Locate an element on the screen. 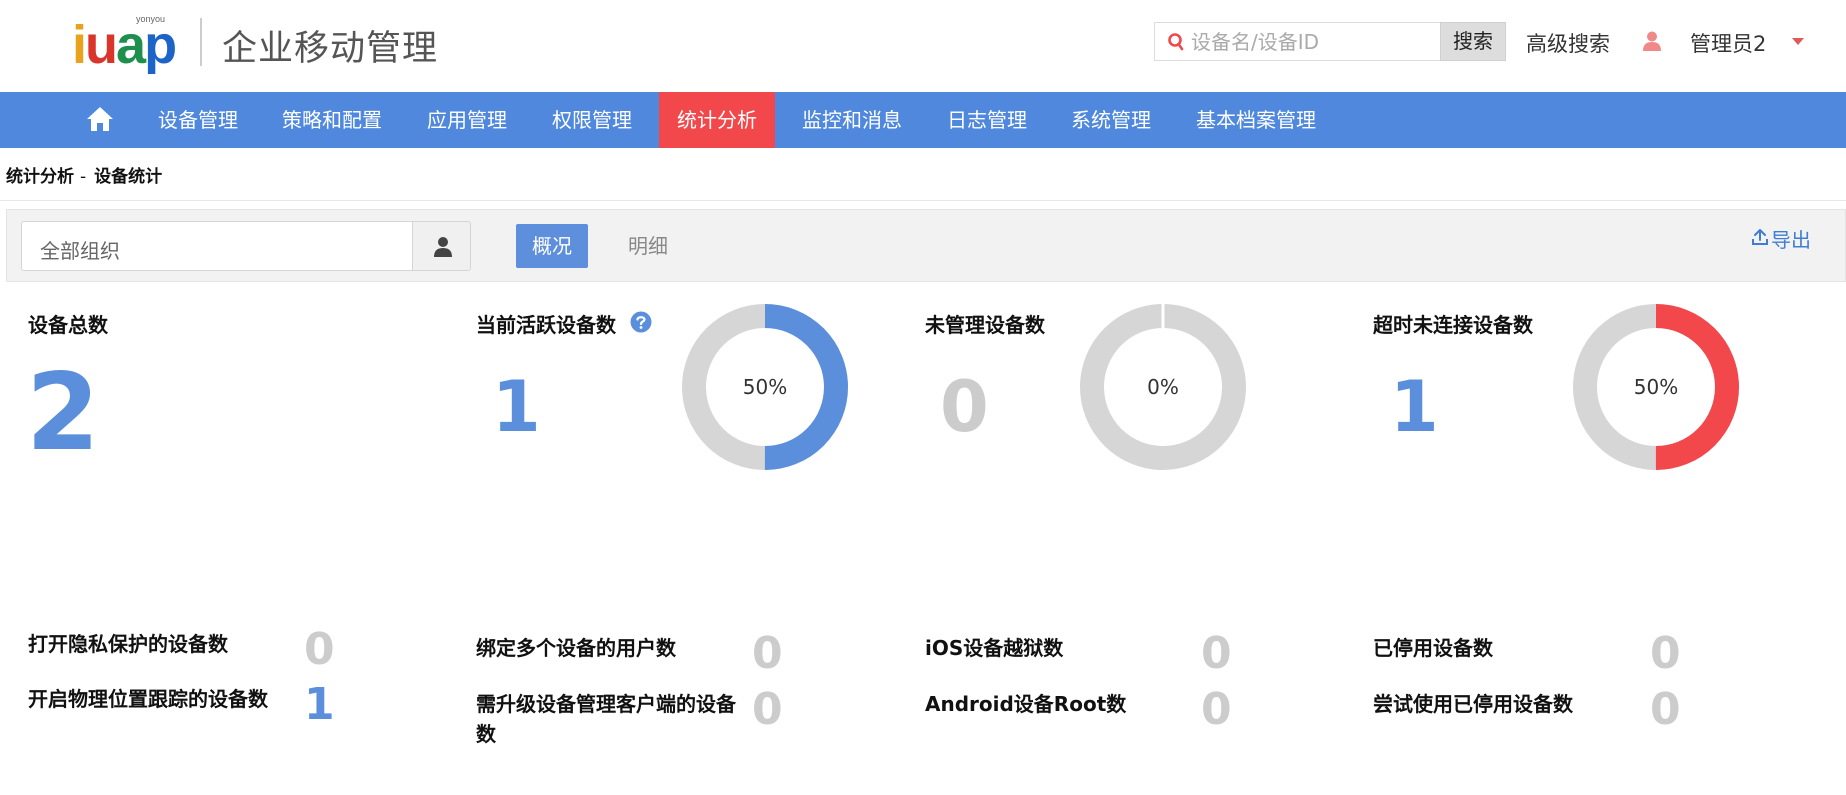  active-devices-percent: 50% is located at coordinates (765, 387).